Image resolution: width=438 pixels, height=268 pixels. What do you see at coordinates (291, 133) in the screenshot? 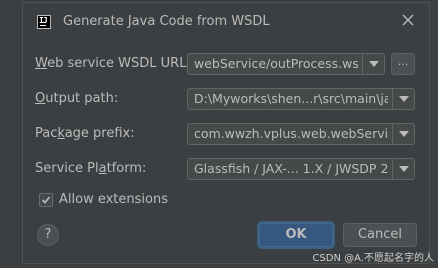
I see `package-prefix-value: com.wwzh.vplus.web.webService` at bounding box center [291, 133].